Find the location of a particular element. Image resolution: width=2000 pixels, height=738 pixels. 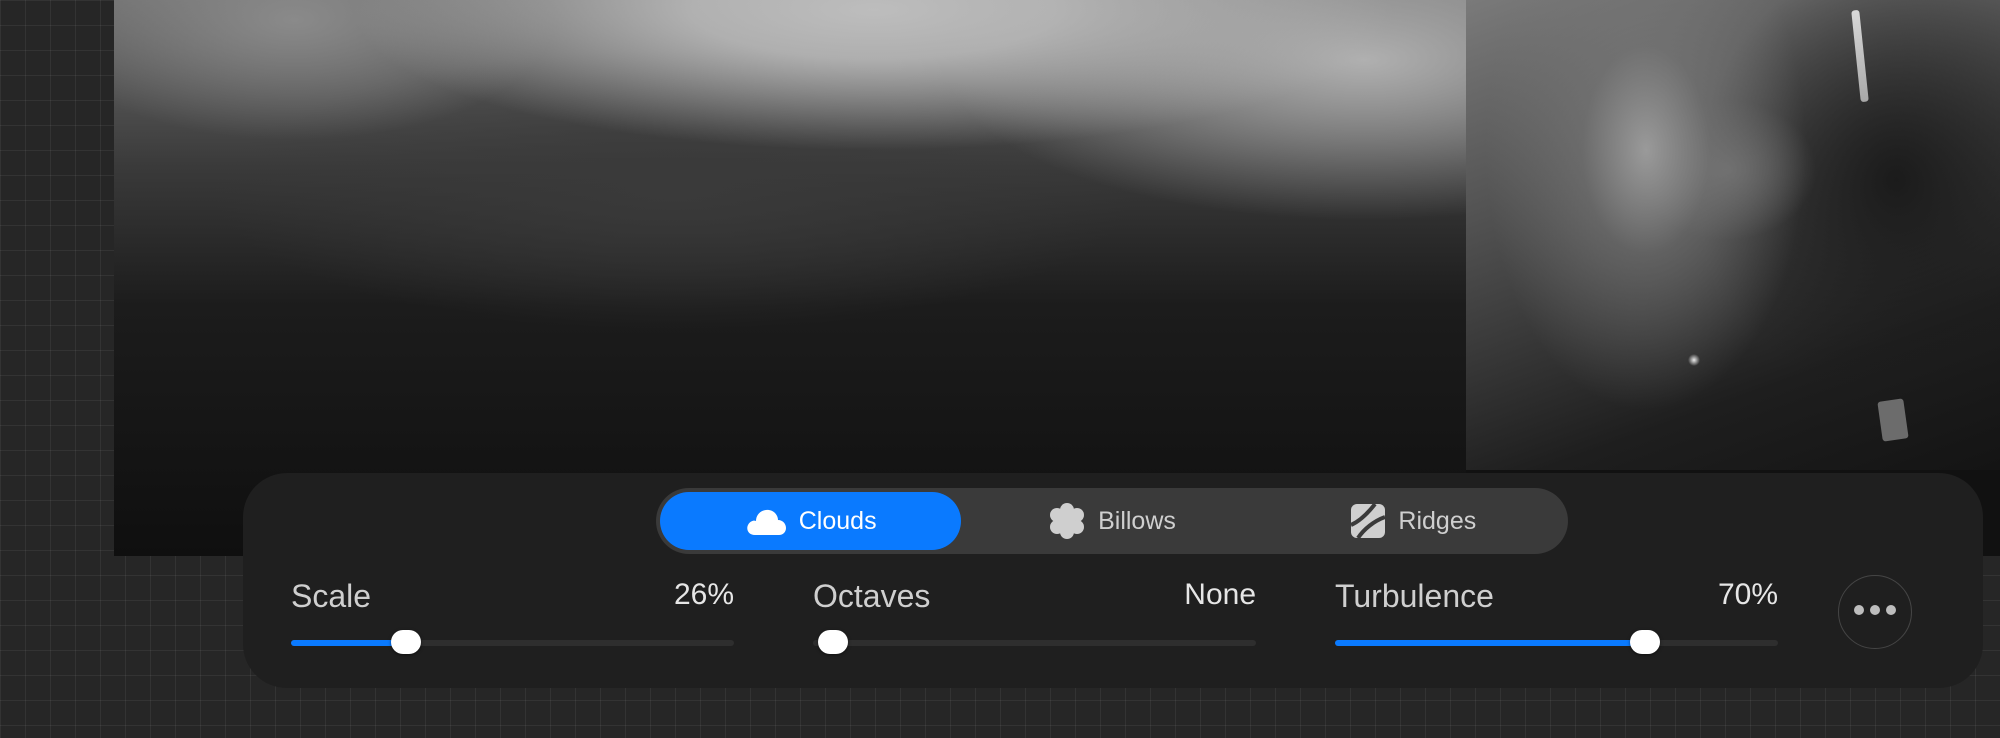

tab-clouds: Clouds is located at coordinates (811, 521).